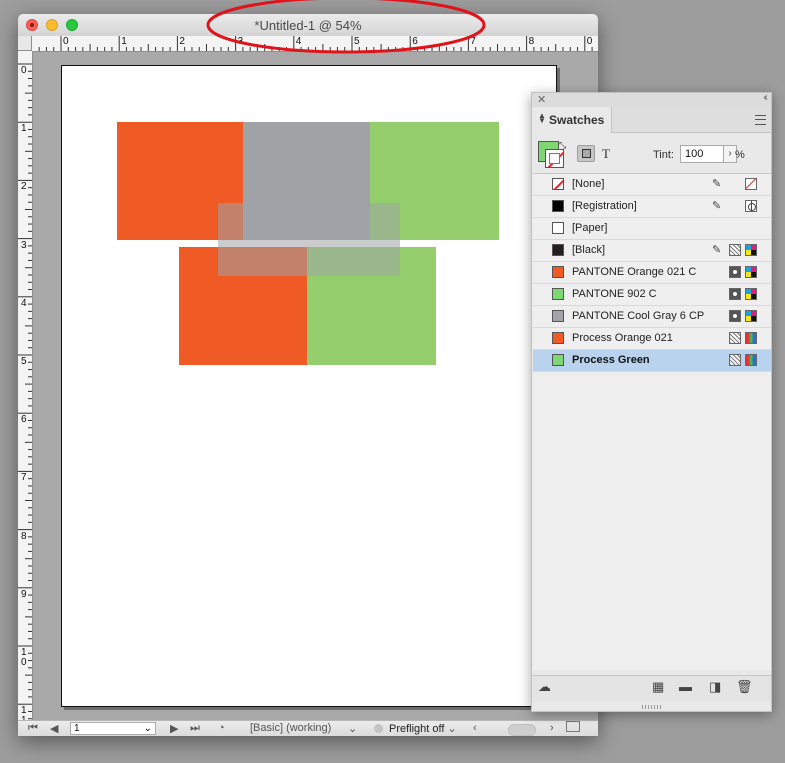  What do you see at coordinates (24, 594) in the screenshot?
I see `ruler-label: 9` at bounding box center [24, 594].